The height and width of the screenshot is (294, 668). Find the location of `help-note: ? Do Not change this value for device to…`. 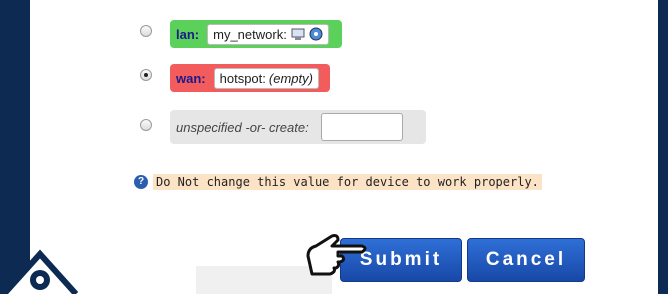

help-note: ? Do Not change this value for device to… is located at coordinates (338, 182).